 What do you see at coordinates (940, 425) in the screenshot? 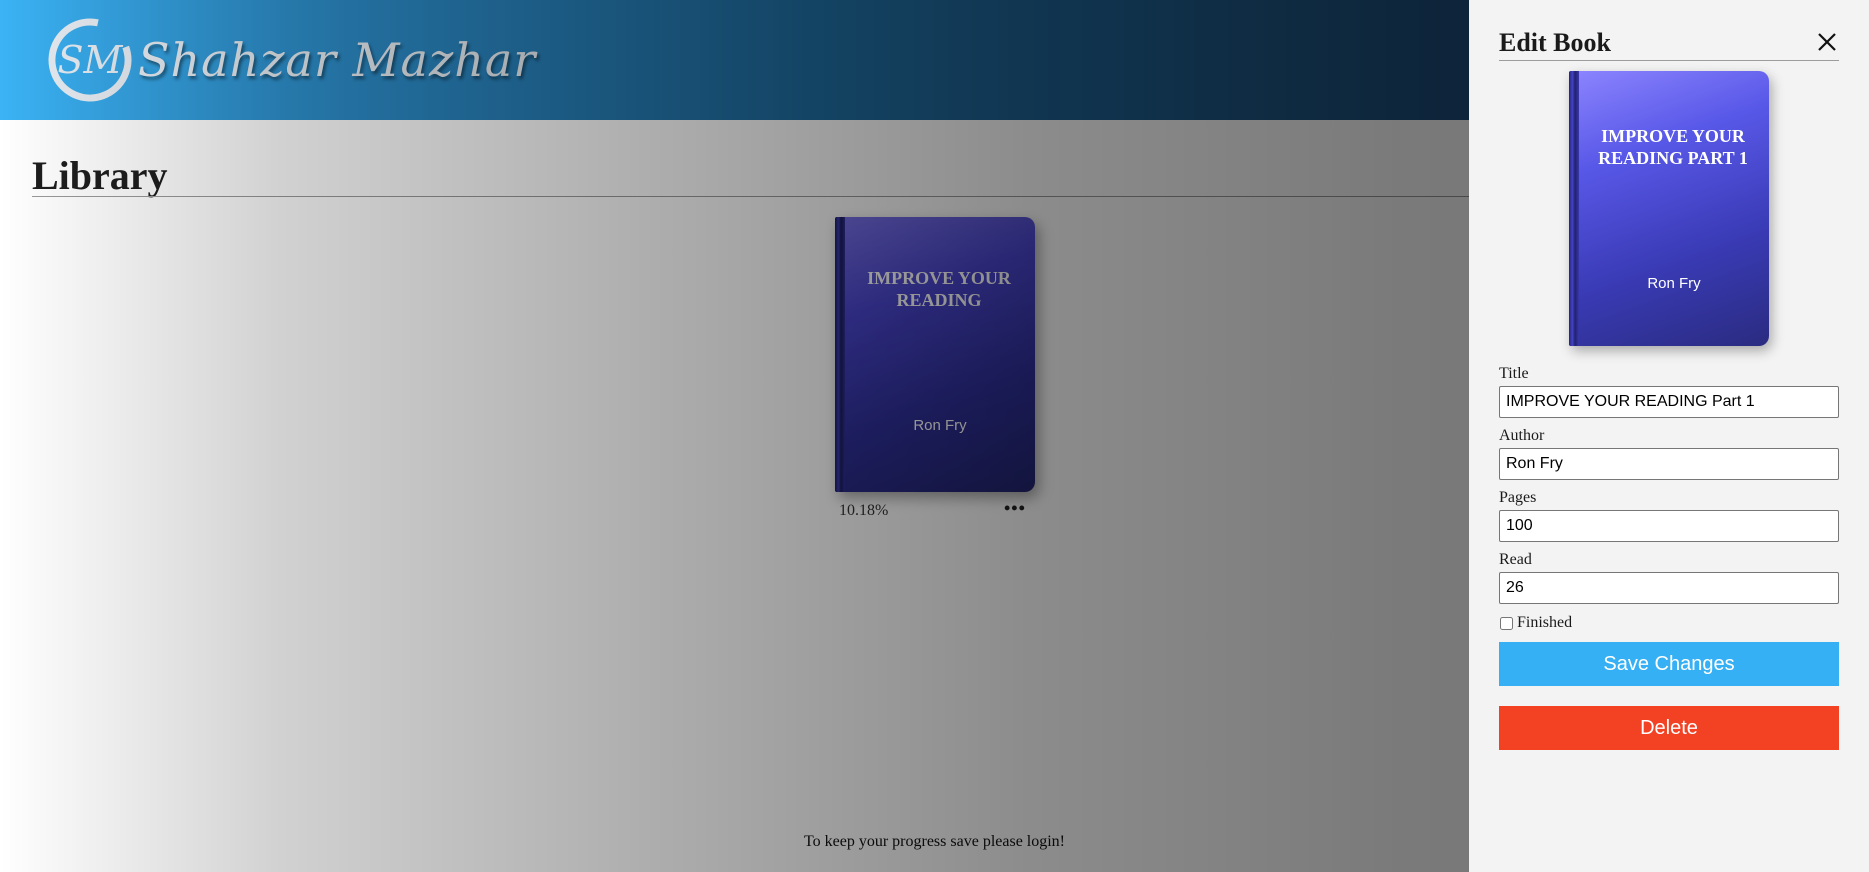
I see `book-cover-author: Ron Fry` at bounding box center [940, 425].